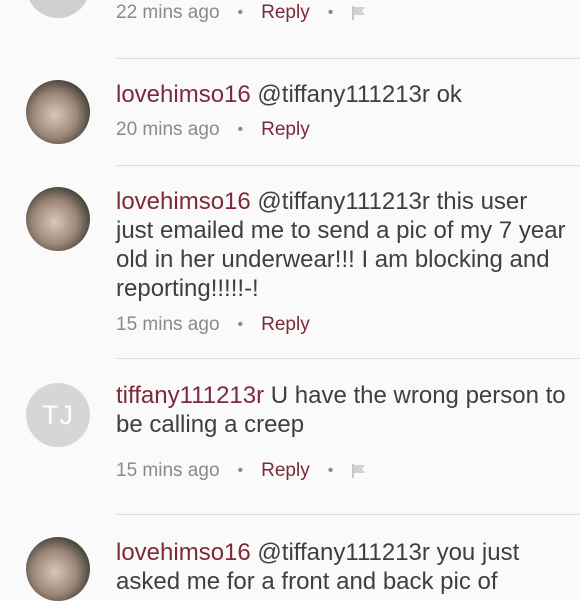 Image resolution: width=580 pixels, height=601 pixels. Describe the element at coordinates (168, 129) in the screenshot. I see `comment-time: 20 mins ago` at that location.